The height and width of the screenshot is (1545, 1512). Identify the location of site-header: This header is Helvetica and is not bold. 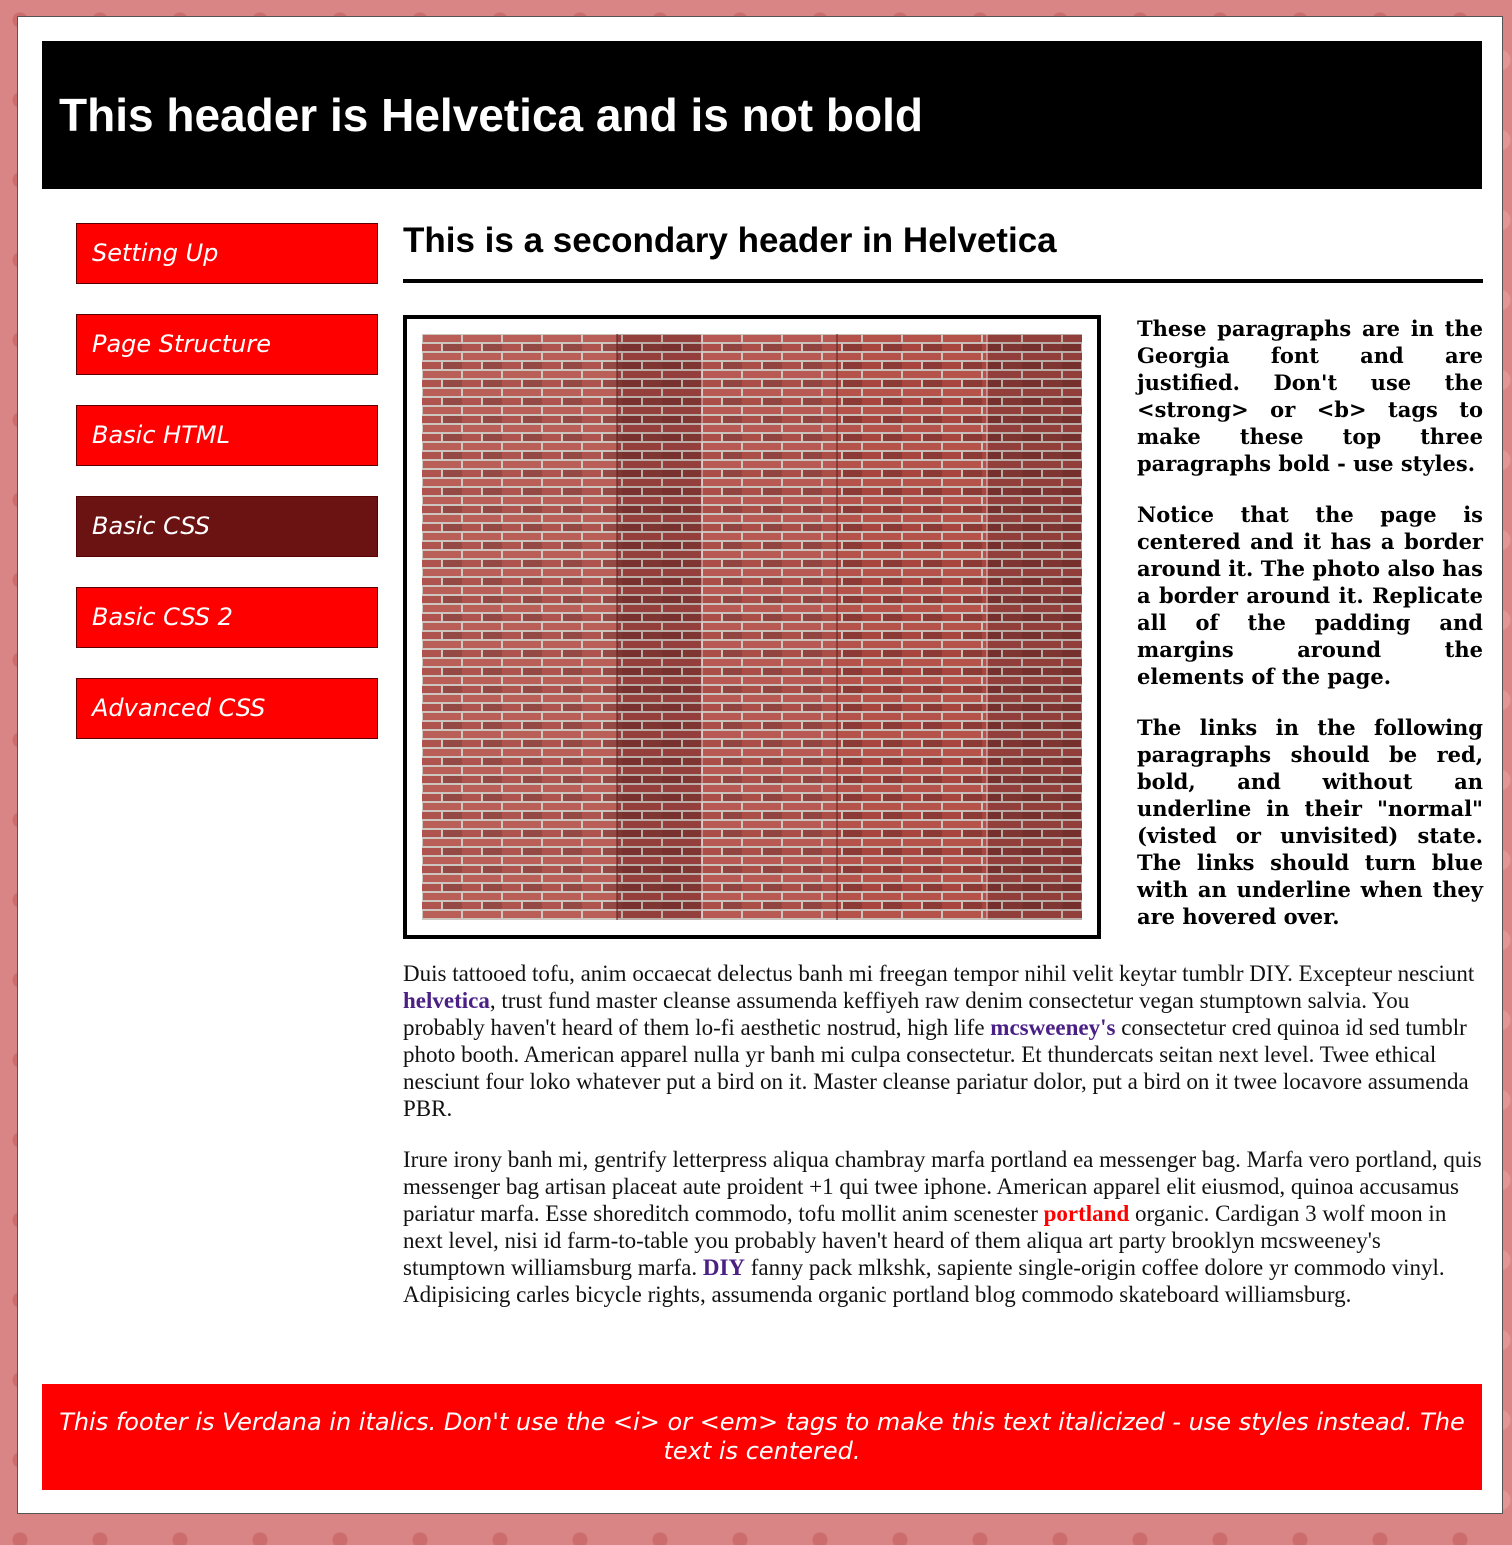
(762, 115).